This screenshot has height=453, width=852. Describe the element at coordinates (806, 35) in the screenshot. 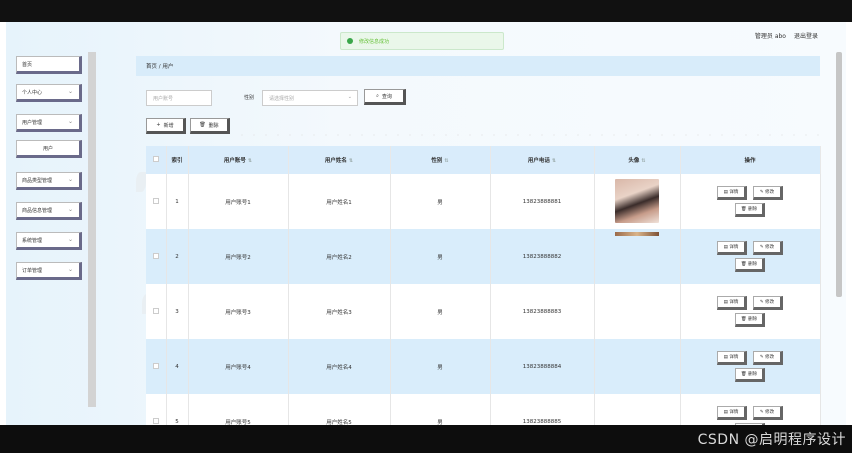

I see `logout-link: 退出登录` at that location.